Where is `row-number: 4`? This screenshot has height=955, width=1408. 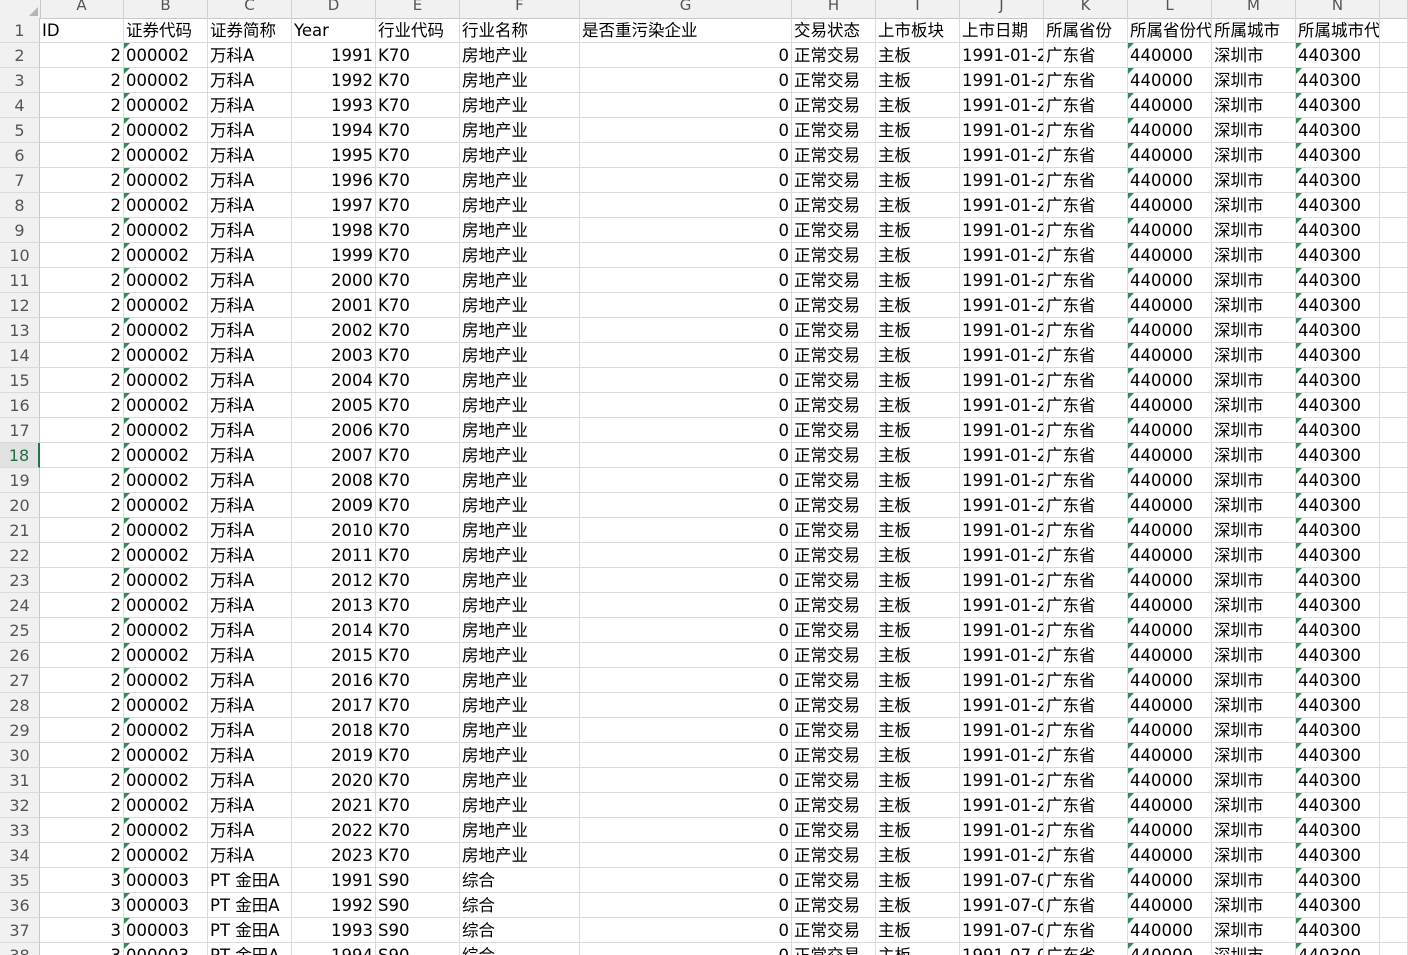
row-number: 4 is located at coordinates (20, 105).